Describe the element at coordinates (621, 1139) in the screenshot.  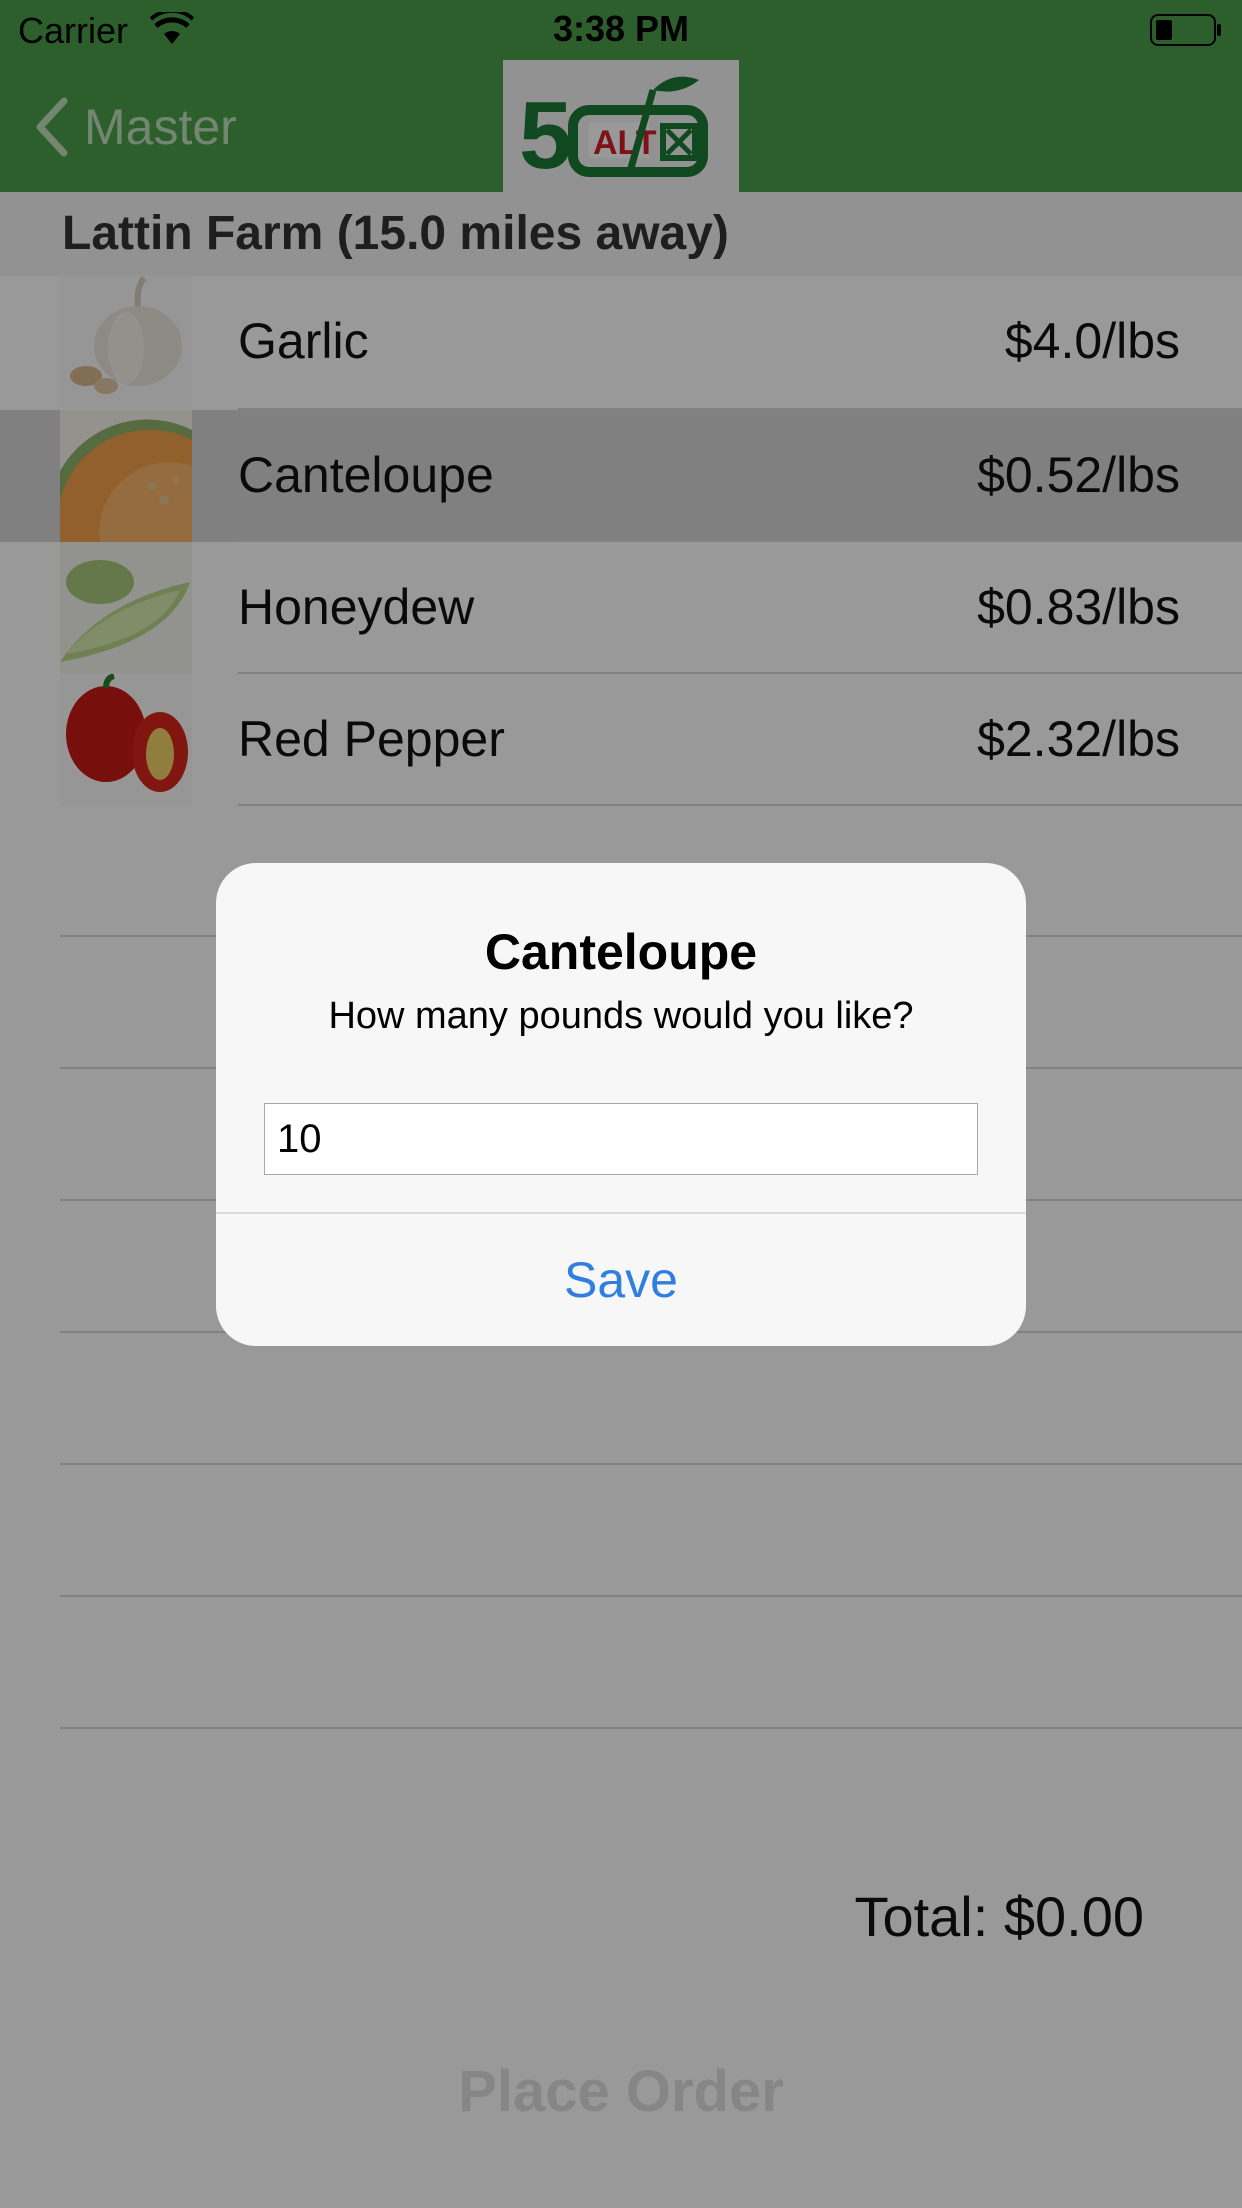
I see `pounds-input: 10` at that location.